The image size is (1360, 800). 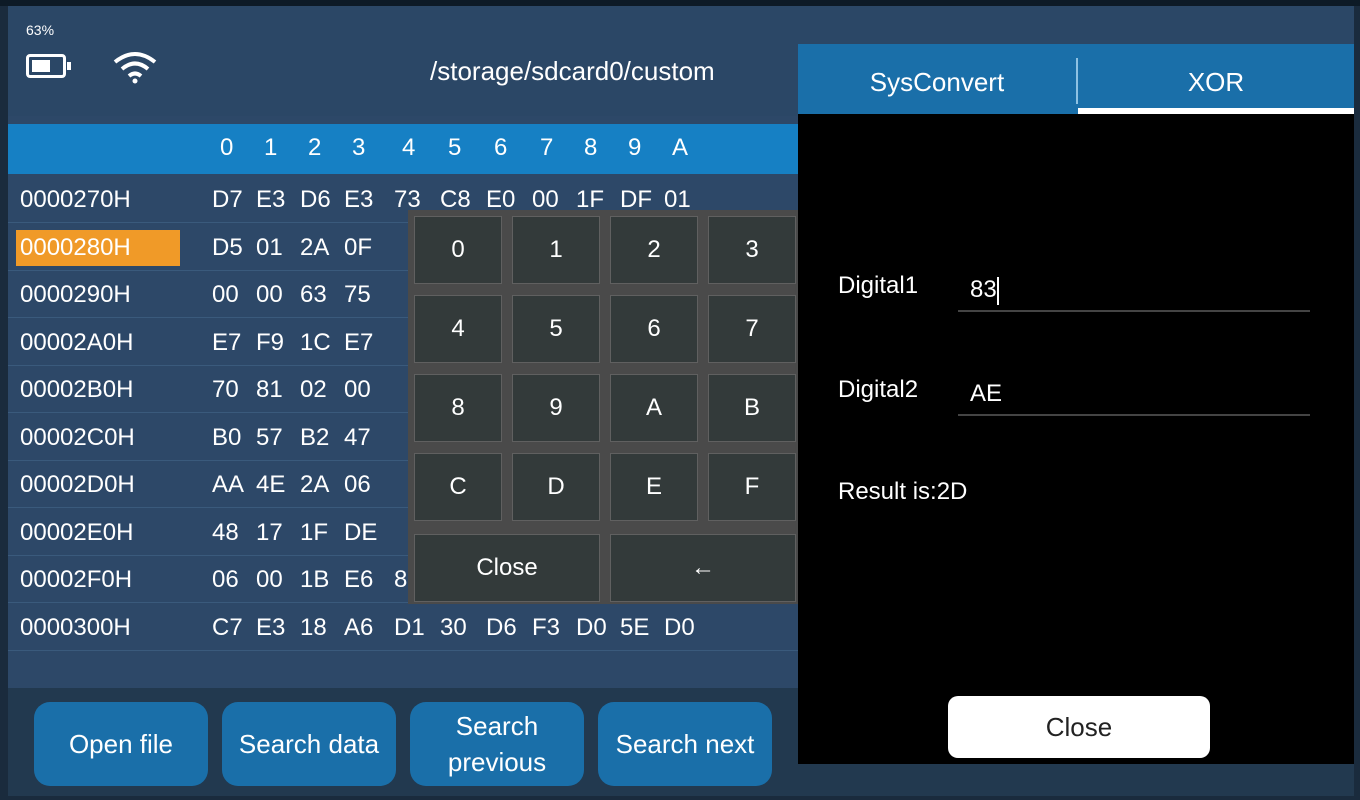 What do you see at coordinates (635, 147) in the screenshot?
I see `column-header: 9` at bounding box center [635, 147].